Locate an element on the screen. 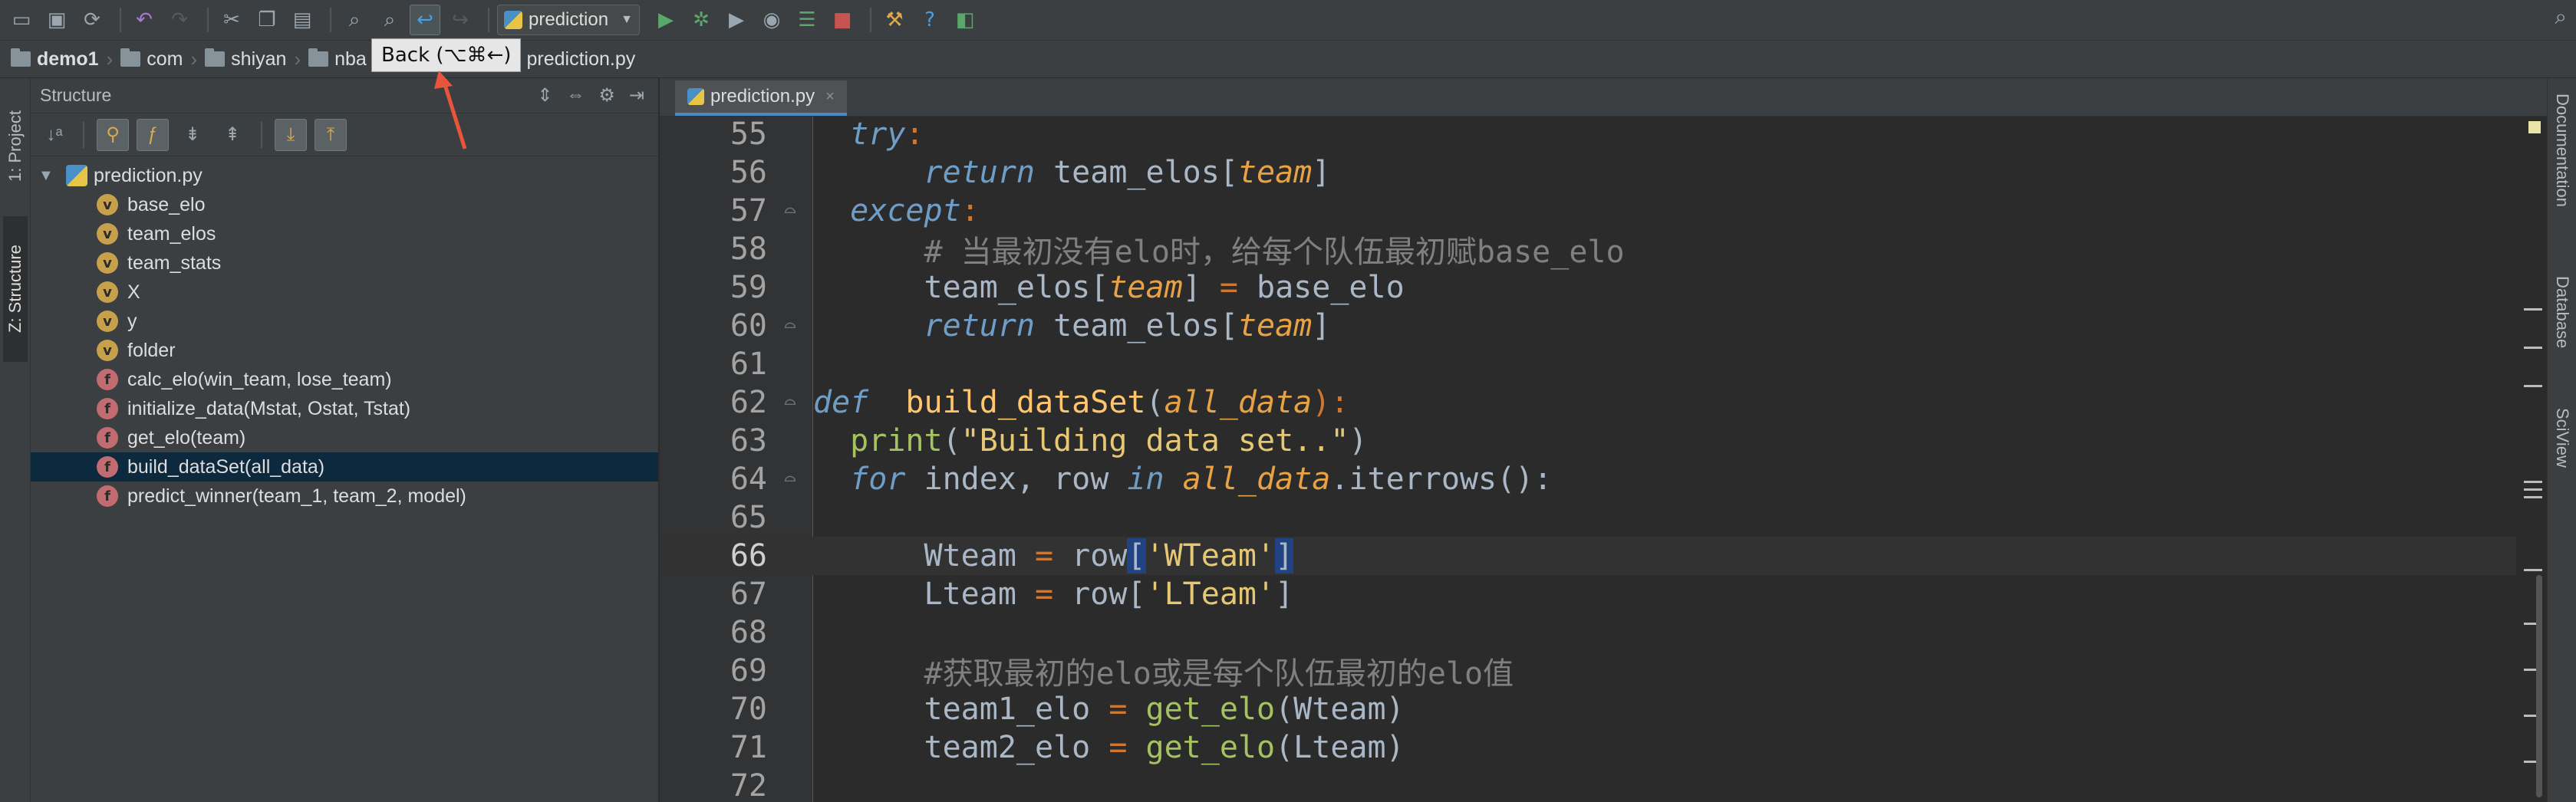 The image size is (2576, 802). line-number: 70 is located at coordinates (748, 709).